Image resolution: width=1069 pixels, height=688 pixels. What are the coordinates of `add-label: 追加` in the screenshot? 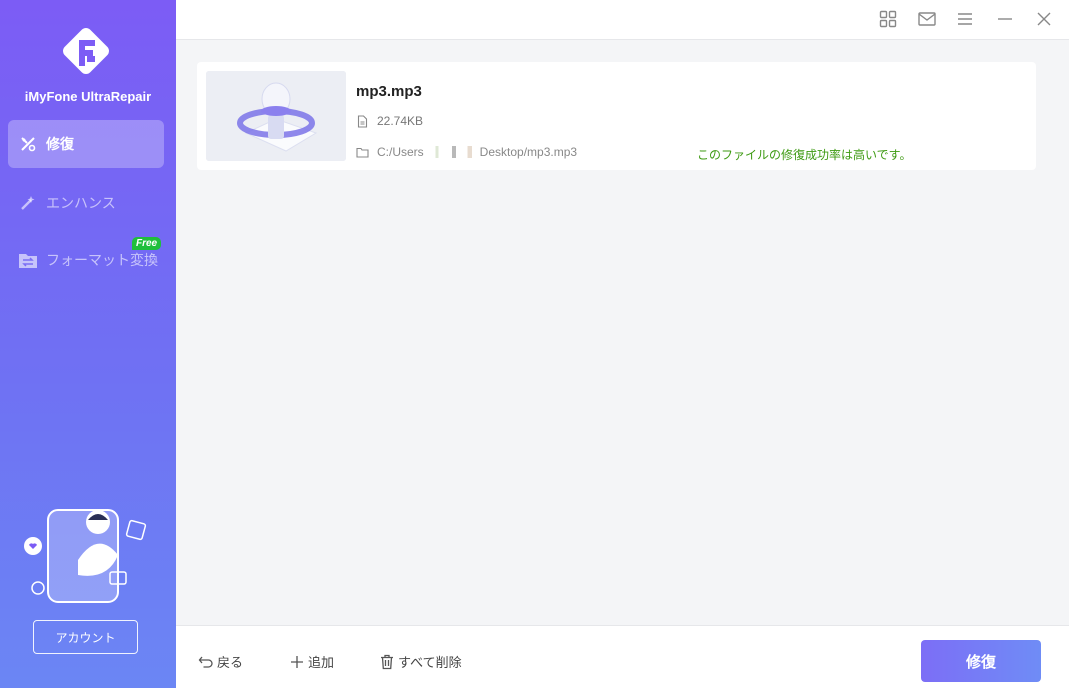 It's located at (321, 662).